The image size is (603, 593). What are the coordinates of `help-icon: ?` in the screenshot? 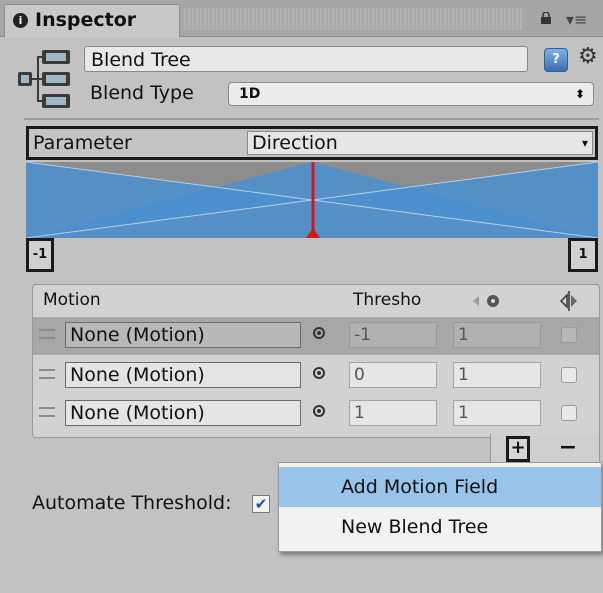 It's located at (556, 60).